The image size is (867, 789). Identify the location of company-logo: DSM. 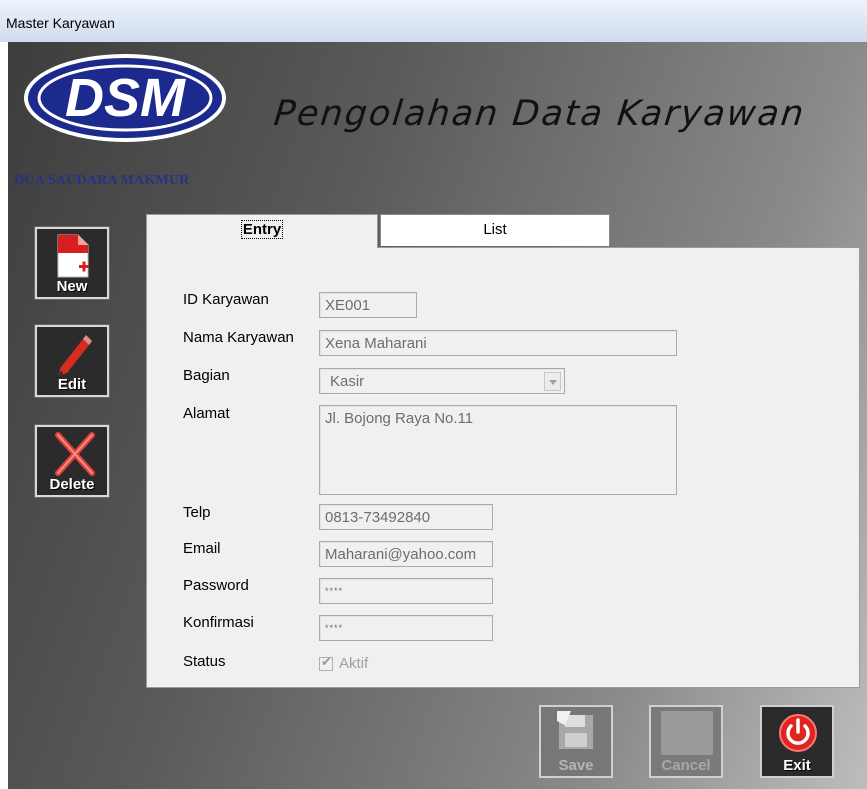
(125, 98).